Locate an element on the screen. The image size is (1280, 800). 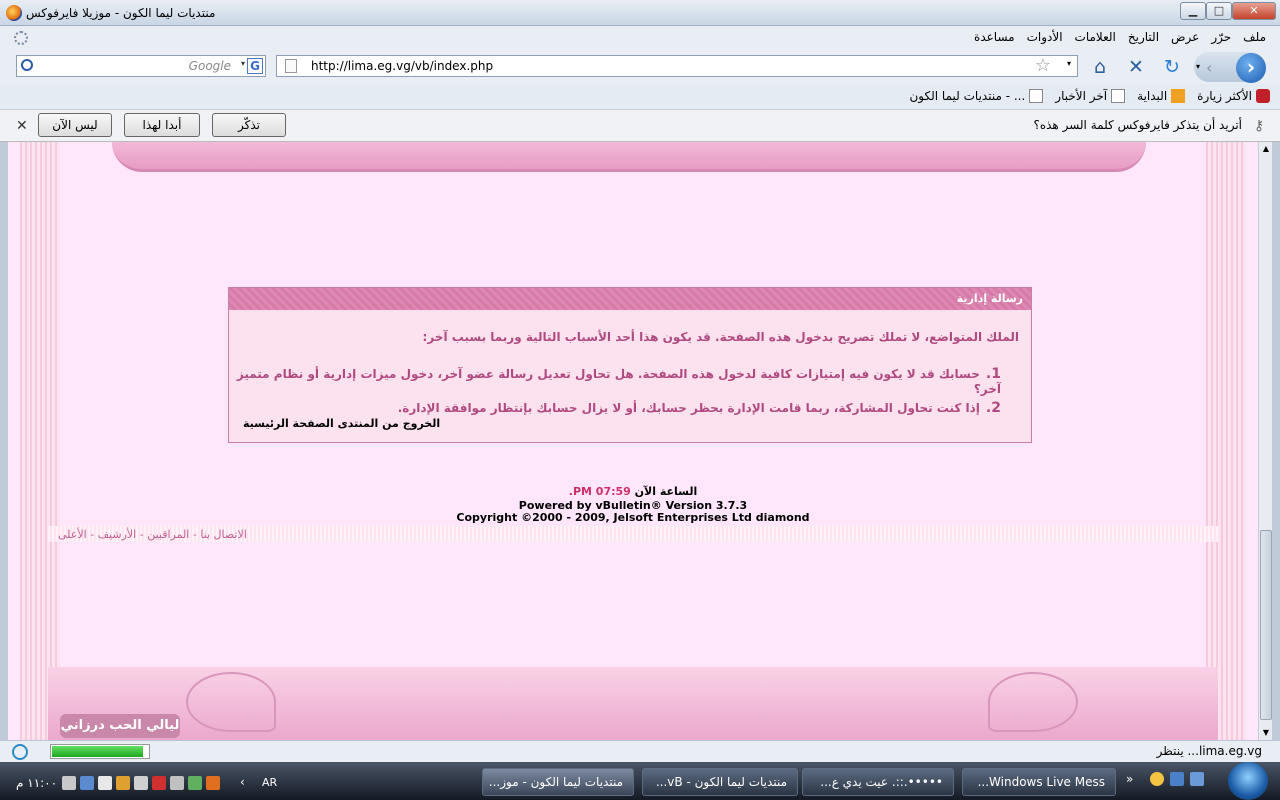
forum-icon is located at coordinates (1036, 96).